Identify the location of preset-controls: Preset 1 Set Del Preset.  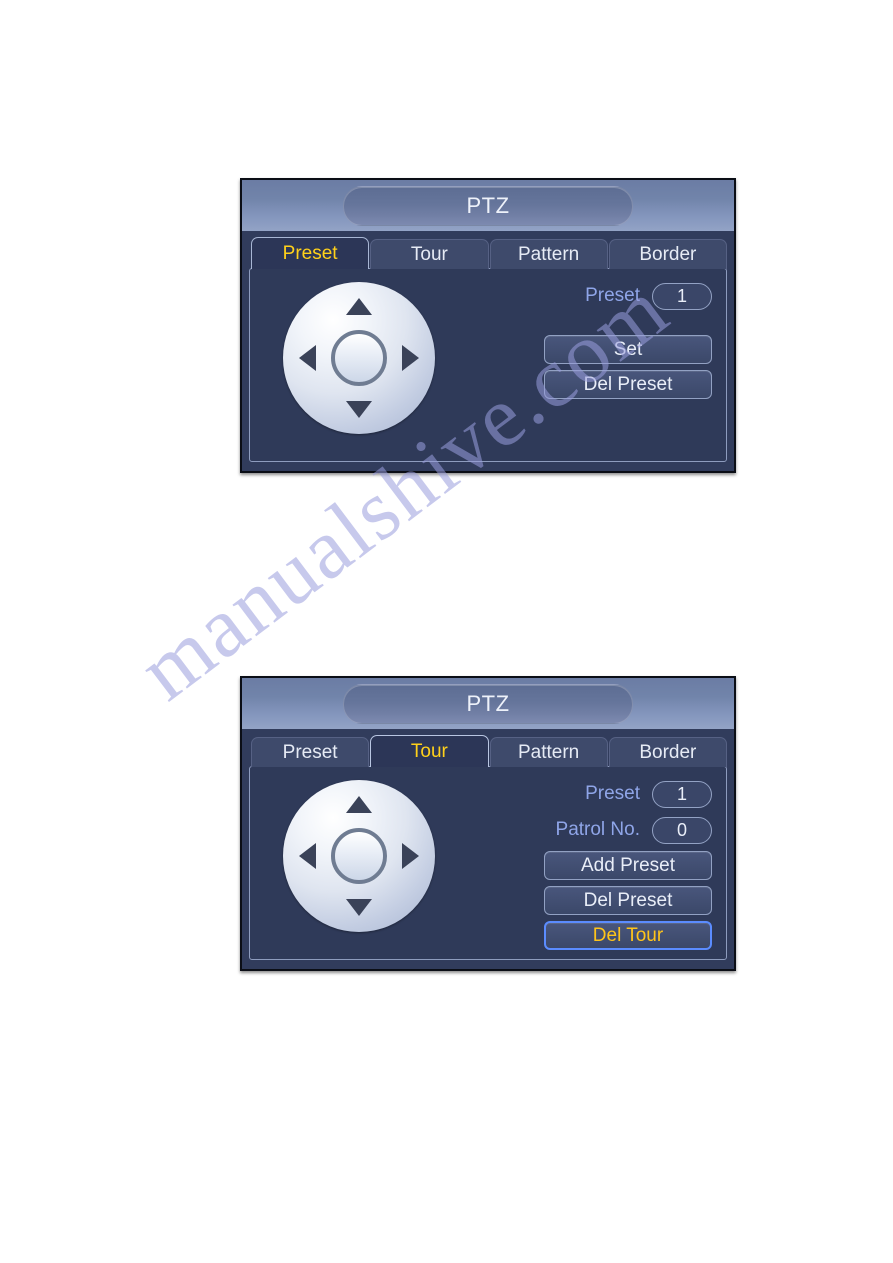
(573, 343).